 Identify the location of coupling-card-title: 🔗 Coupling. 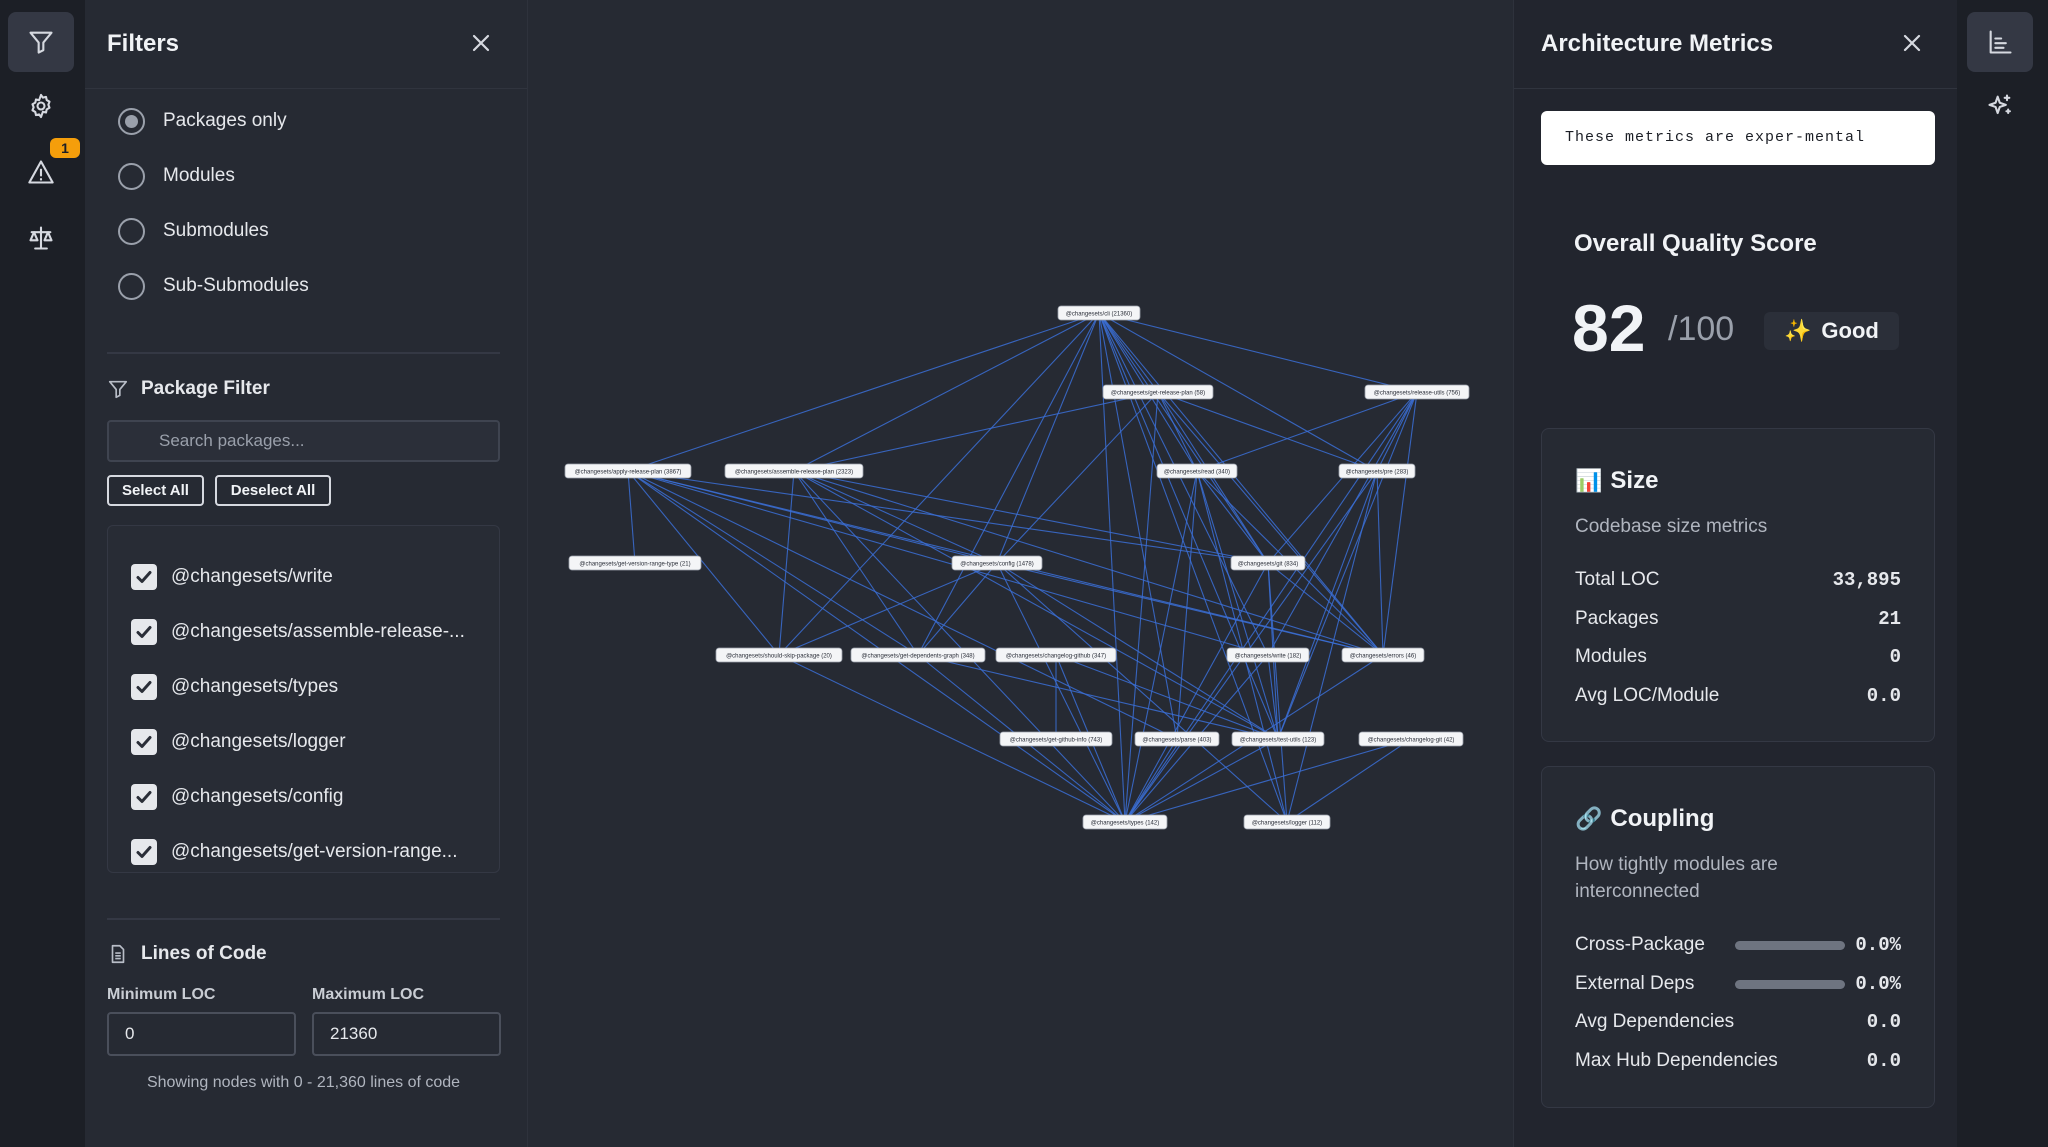
(1644, 819).